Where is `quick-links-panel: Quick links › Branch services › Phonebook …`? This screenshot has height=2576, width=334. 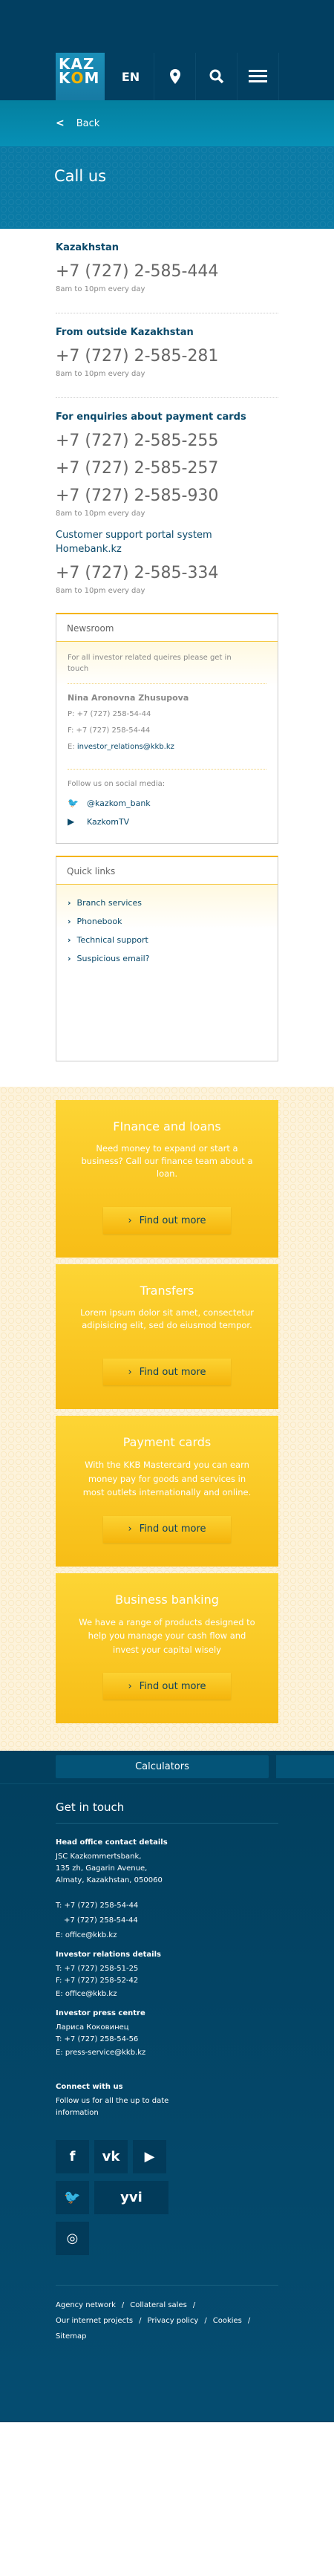
quick-links-panel: Quick links › Branch services › Phonebook … is located at coordinates (167, 958).